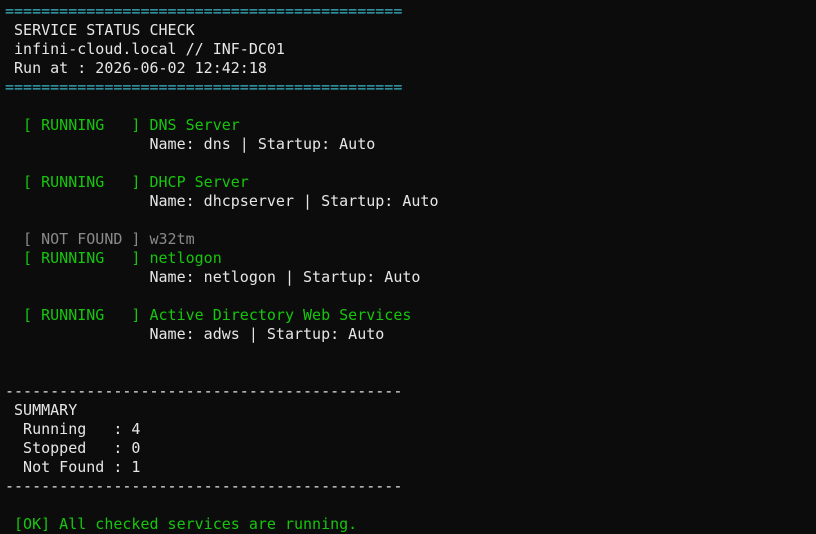 This screenshot has height=534, width=816. I want to click on header-host: infini-cloud.local // INF-DC01, so click(145, 49).